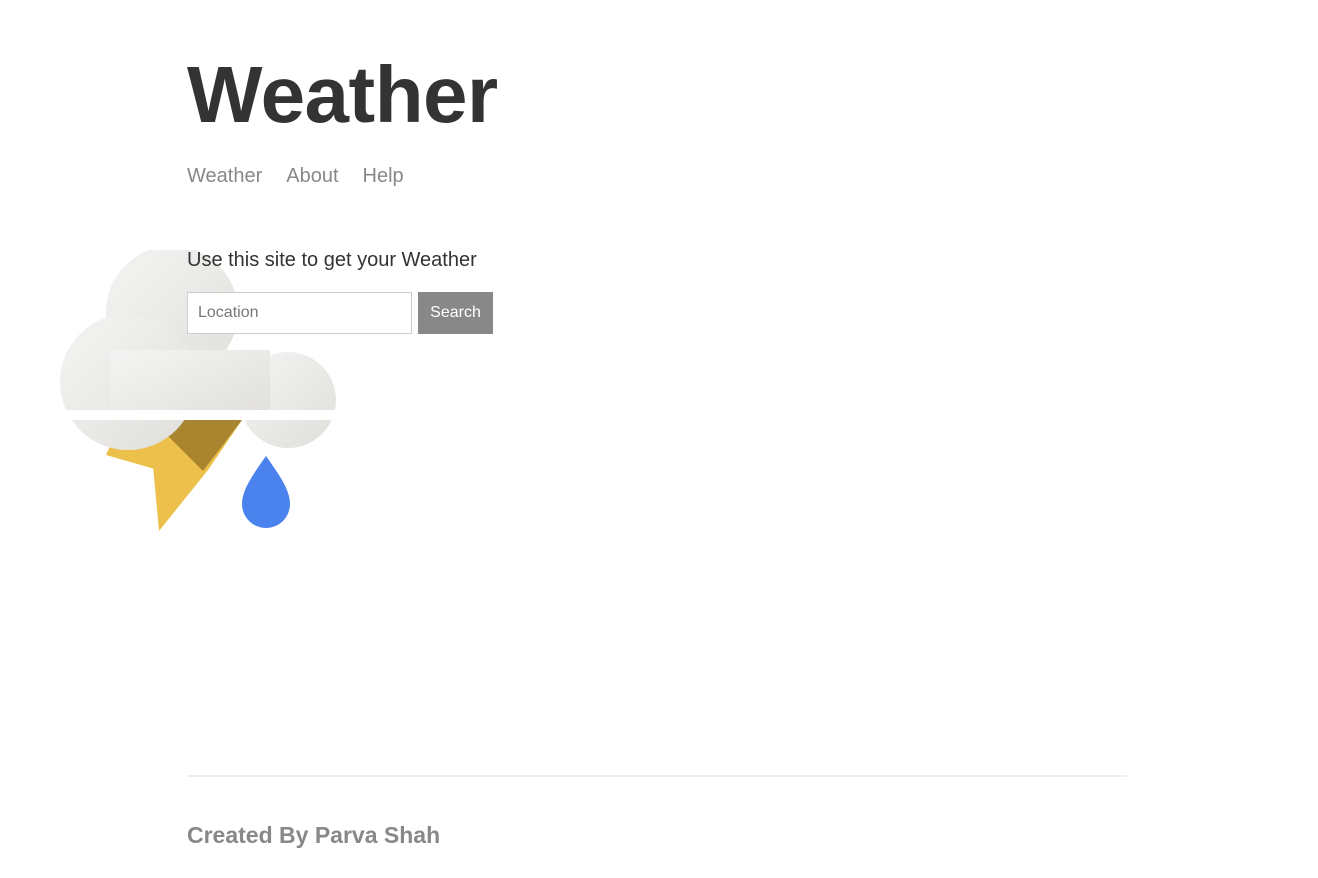  I want to click on search-button: Search, so click(455, 313).